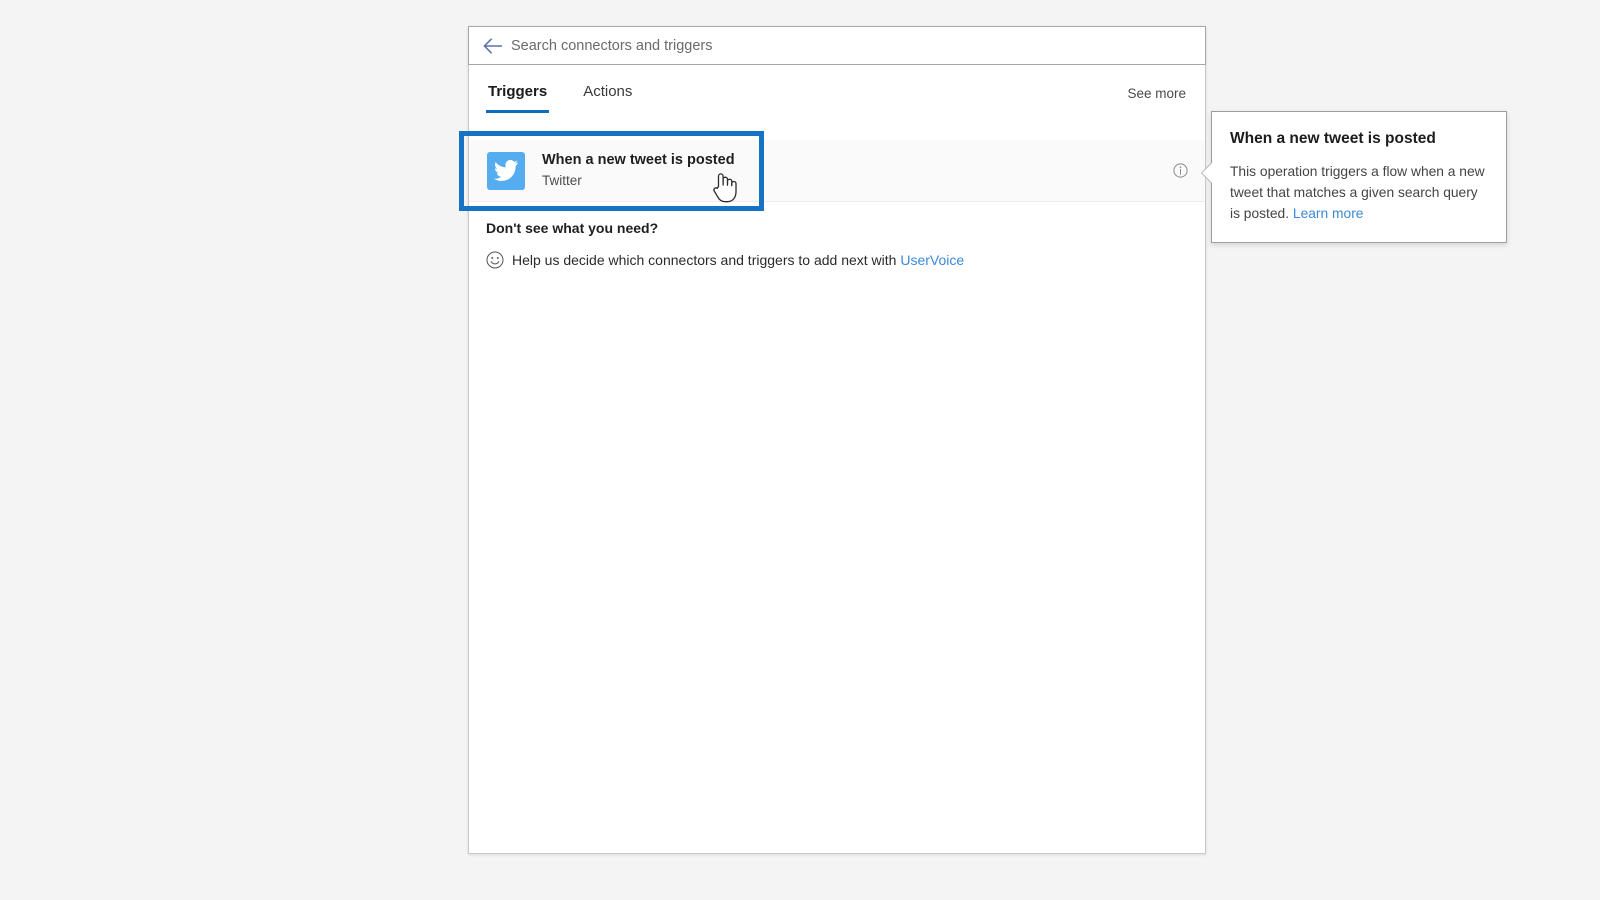 This screenshot has width=1600, height=900. Describe the element at coordinates (638, 170) in the screenshot. I see `result-text: When a new tweet is posted Twitter` at that location.